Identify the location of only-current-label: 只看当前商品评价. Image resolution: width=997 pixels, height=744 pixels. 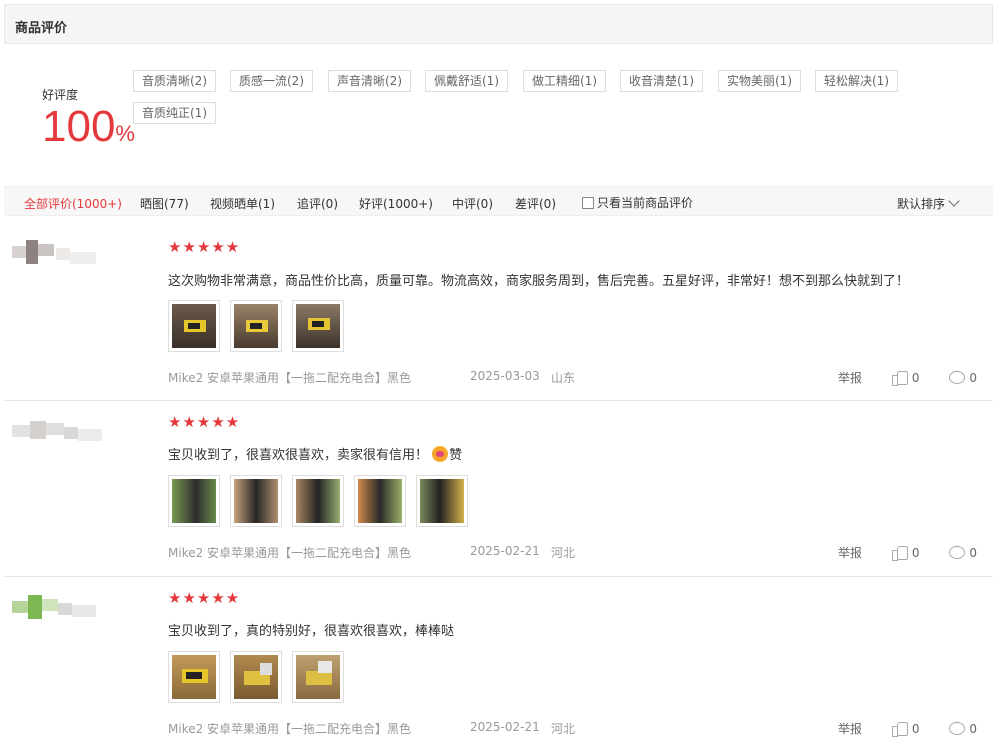
(645, 203).